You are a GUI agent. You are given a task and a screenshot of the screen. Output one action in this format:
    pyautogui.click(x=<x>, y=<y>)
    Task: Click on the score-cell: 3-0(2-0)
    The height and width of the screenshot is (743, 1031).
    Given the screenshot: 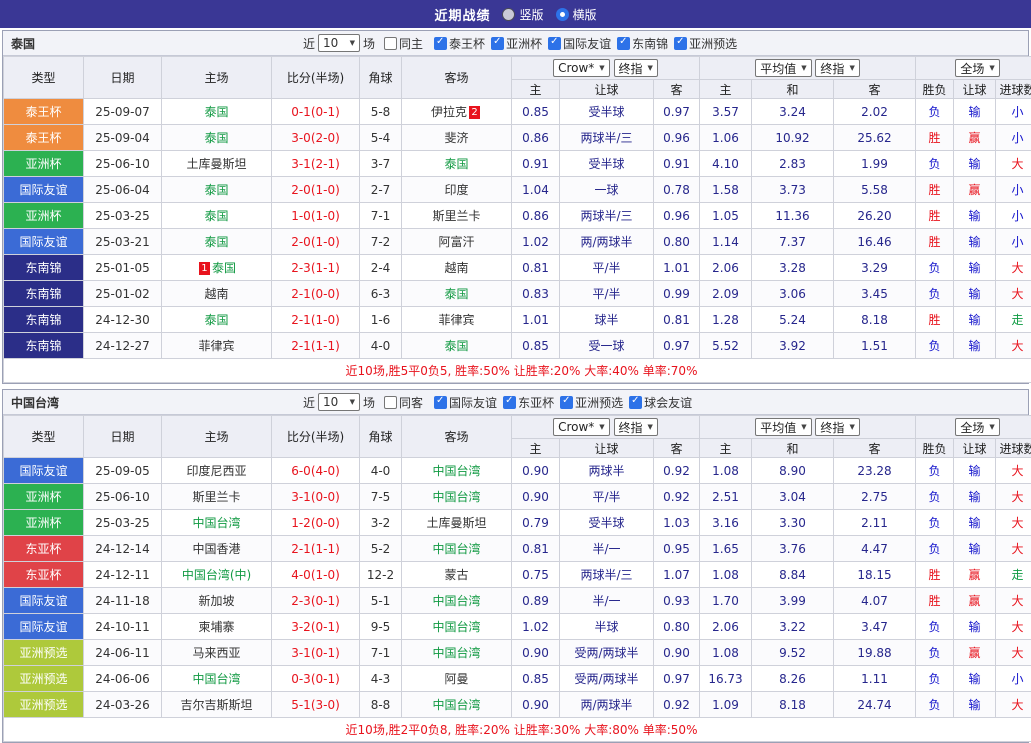 What is the action you would take?
    pyautogui.click(x=316, y=138)
    